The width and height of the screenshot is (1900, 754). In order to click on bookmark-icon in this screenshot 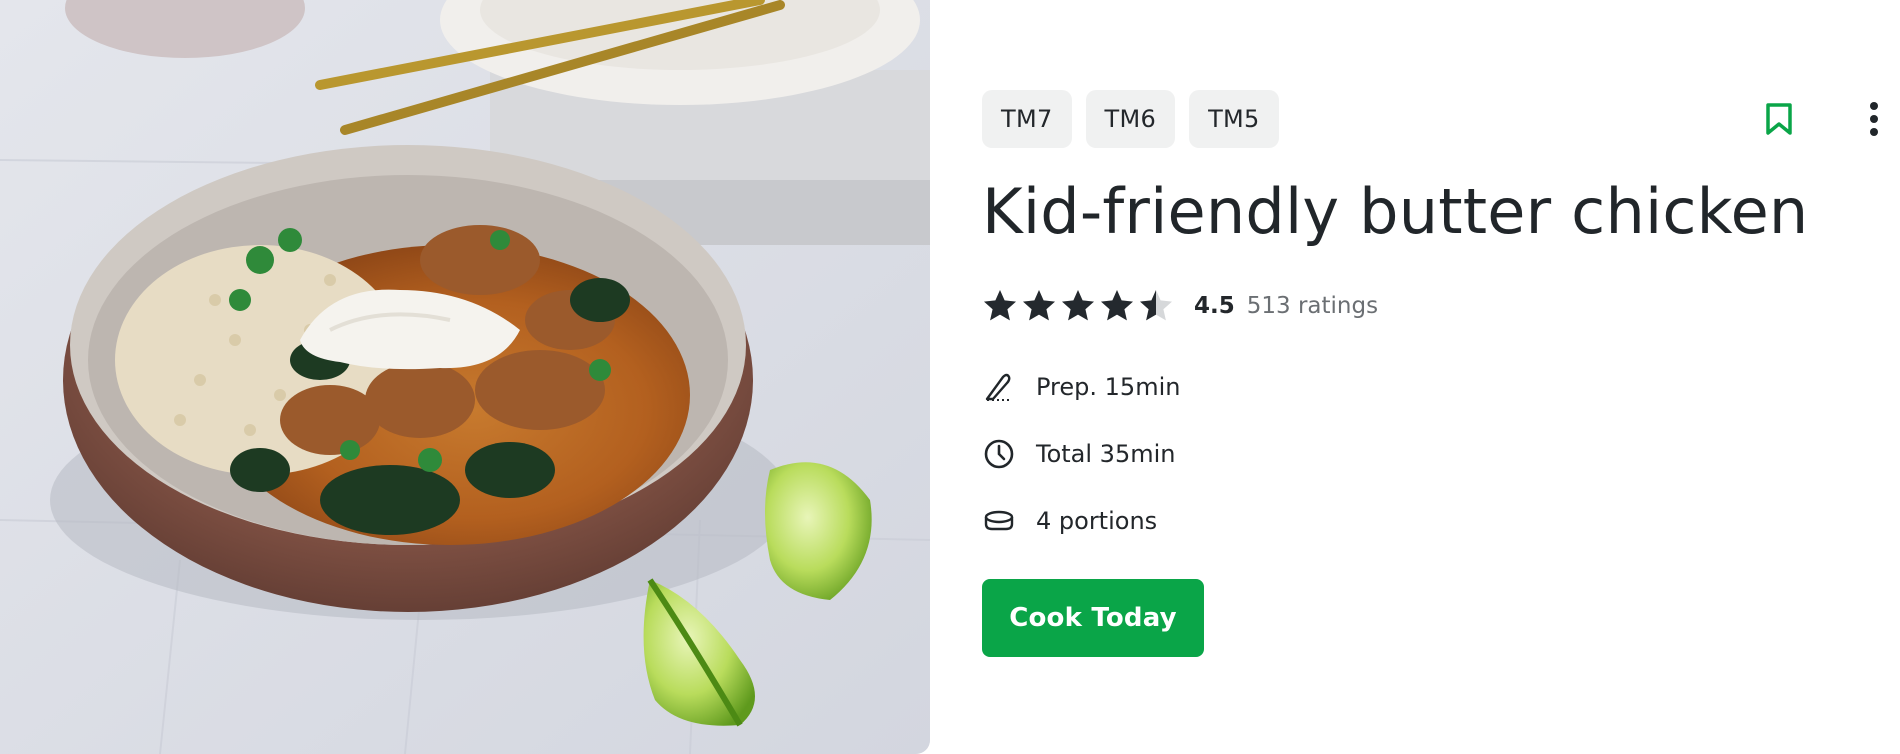, I will do `click(1779, 119)`.